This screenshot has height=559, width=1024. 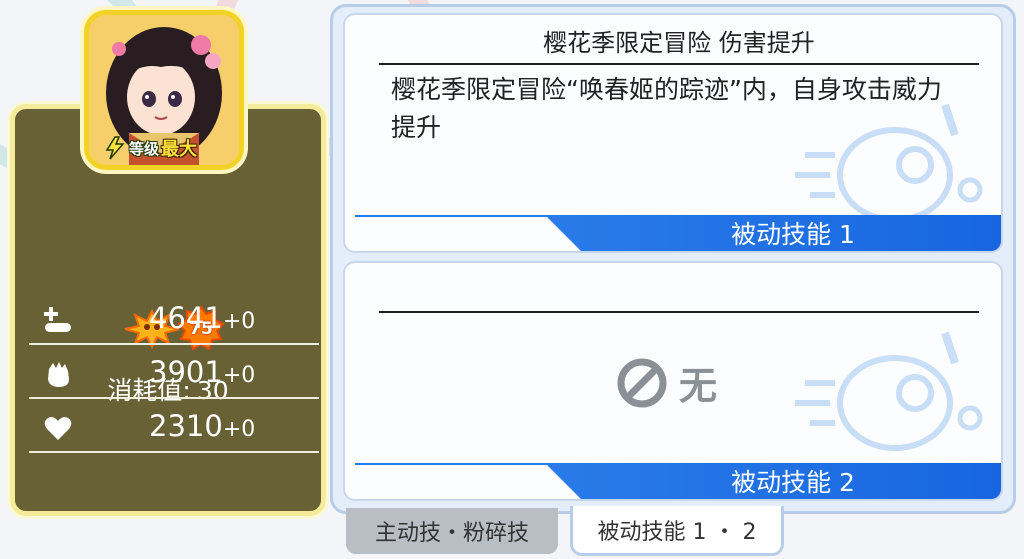 What do you see at coordinates (793, 482) in the screenshot?
I see `passive-skill-2-label: 被动技能 2` at bounding box center [793, 482].